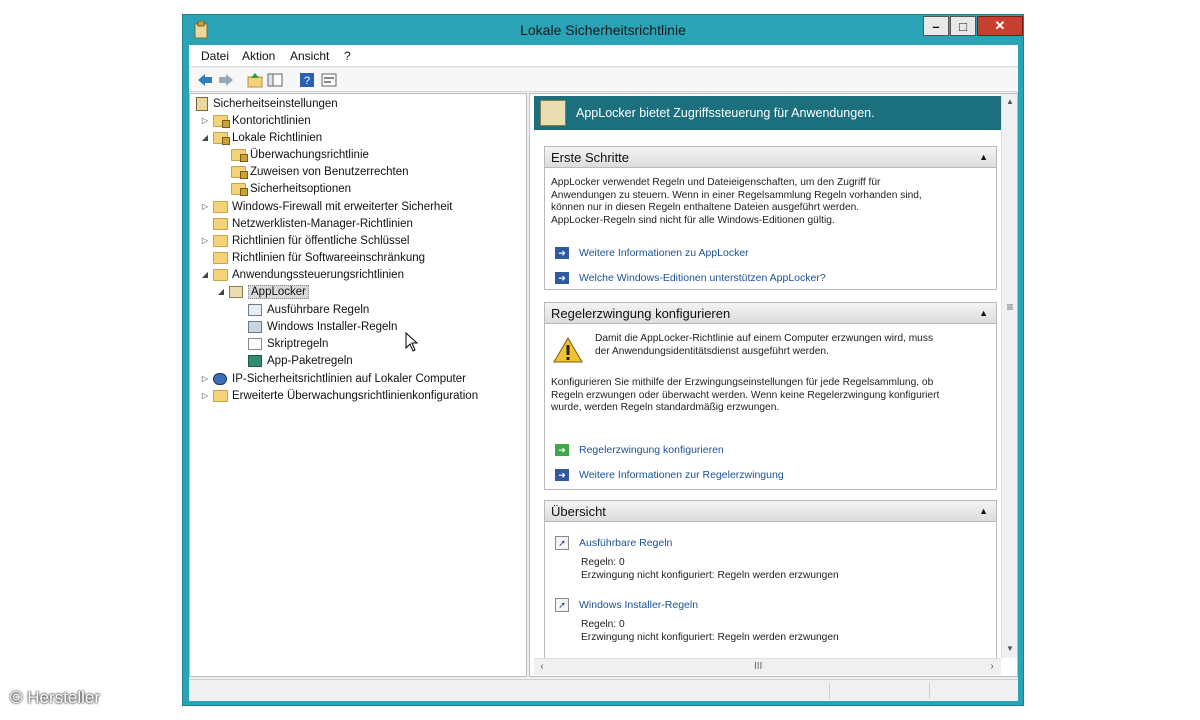  What do you see at coordinates (651, 450) in the screenshot?
I see `link-text: Regelerzwingung konfigurieren` at bounding box center [651, 450].